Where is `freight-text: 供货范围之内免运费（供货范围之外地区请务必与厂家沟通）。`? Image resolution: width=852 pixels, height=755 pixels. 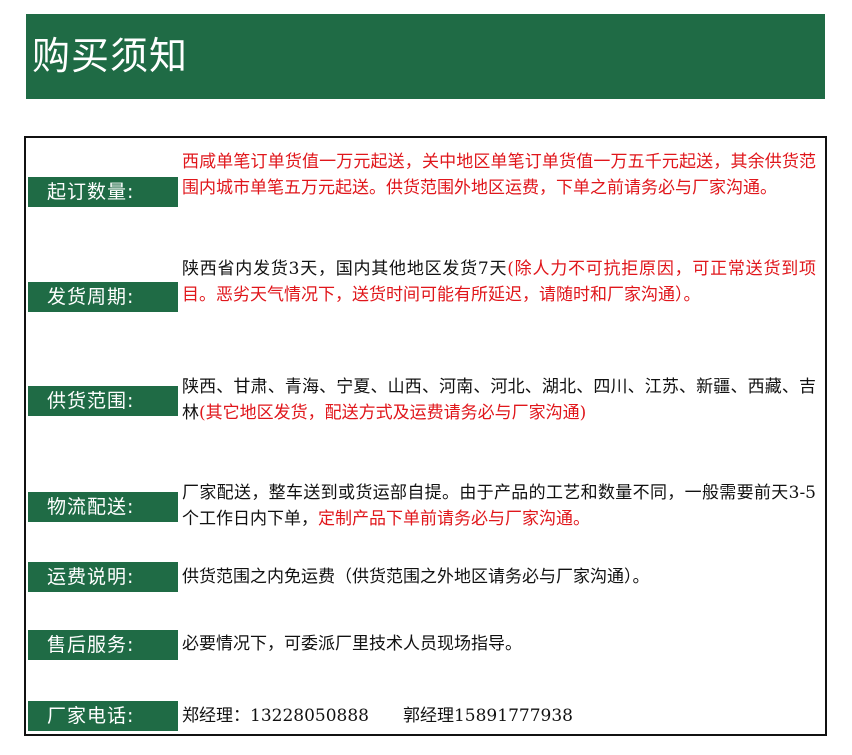 freight-text: 供货范围之内免运费（供货范围之外地区请务必与厂家沟通）。 is located at coordinates (416, 577).